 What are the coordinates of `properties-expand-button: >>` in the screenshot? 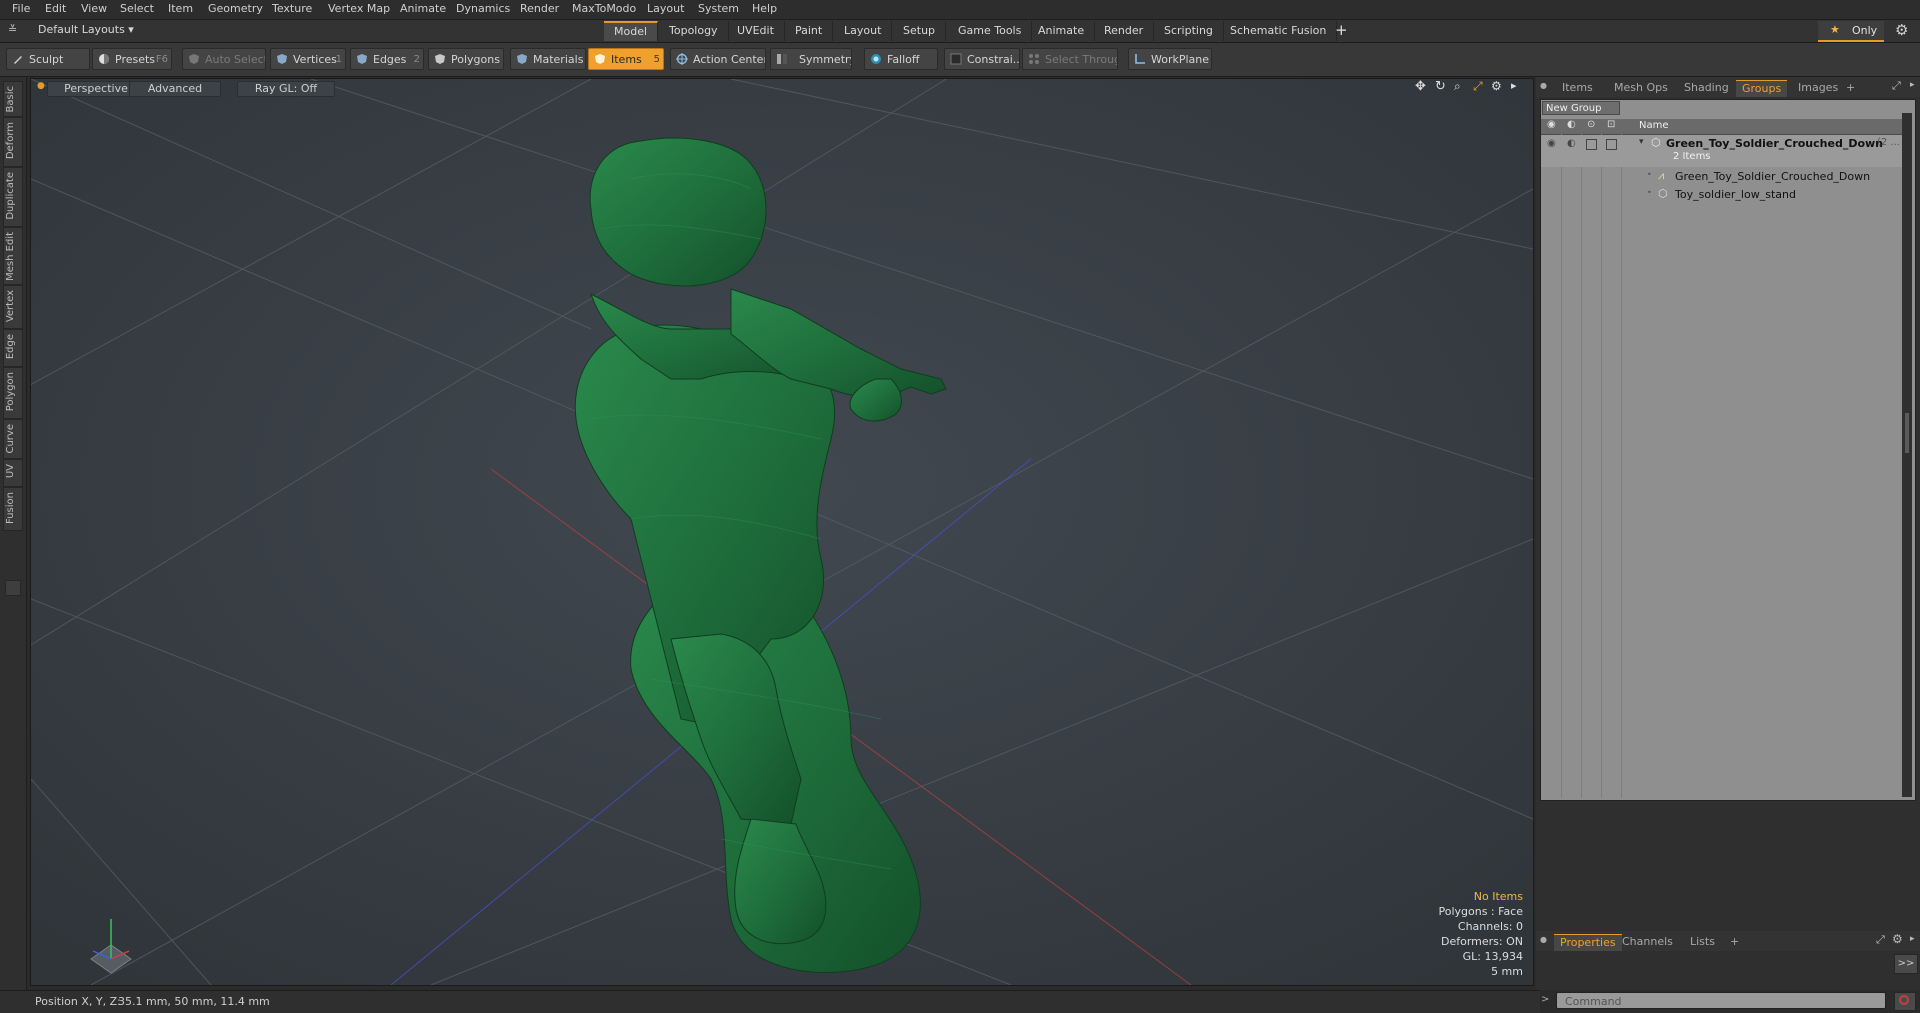 It's located at (1906, 964).